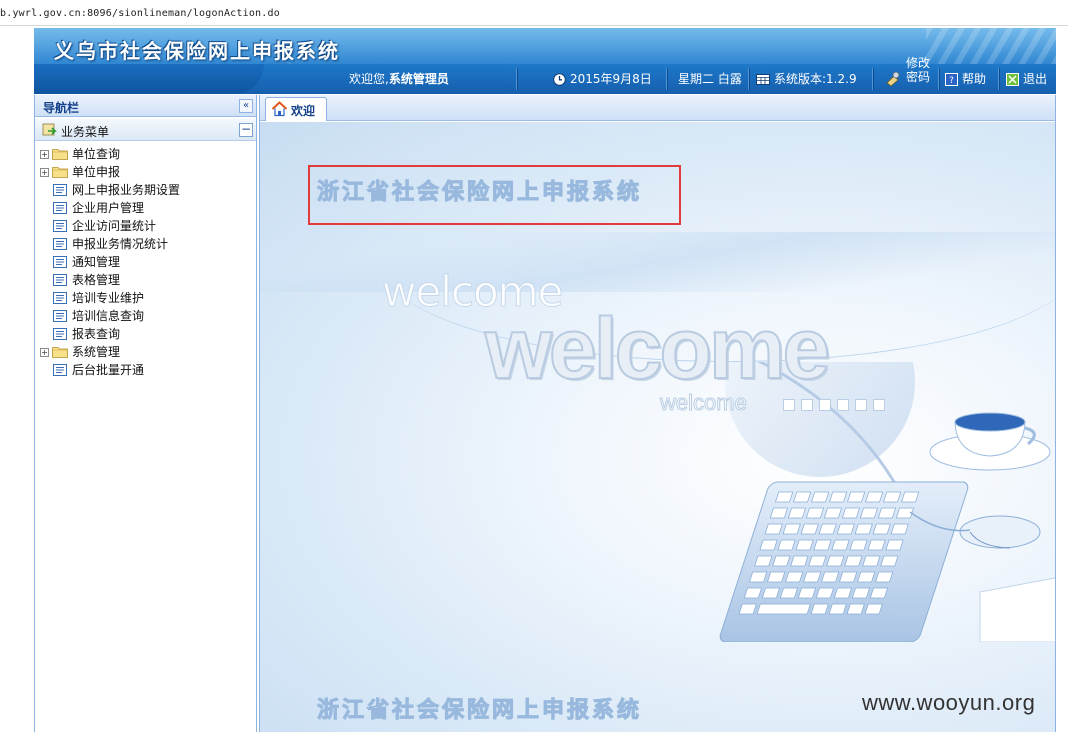 The height and width of the screenshot is (732, 1068). I want to click on collapse-menu-button: −, so click(246, 130).